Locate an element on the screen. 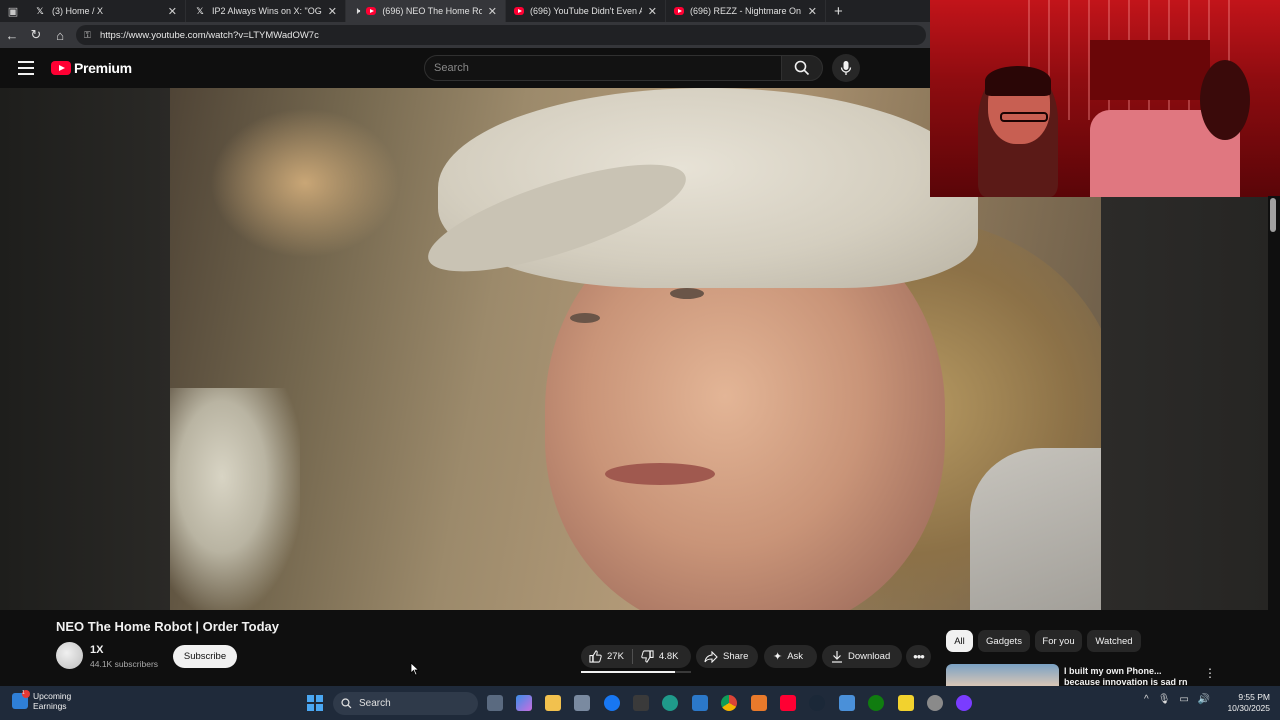 The image size is (1280, 720). clock: 9:55 PM 10/30/2025 is located at coordinates (1247, 703).